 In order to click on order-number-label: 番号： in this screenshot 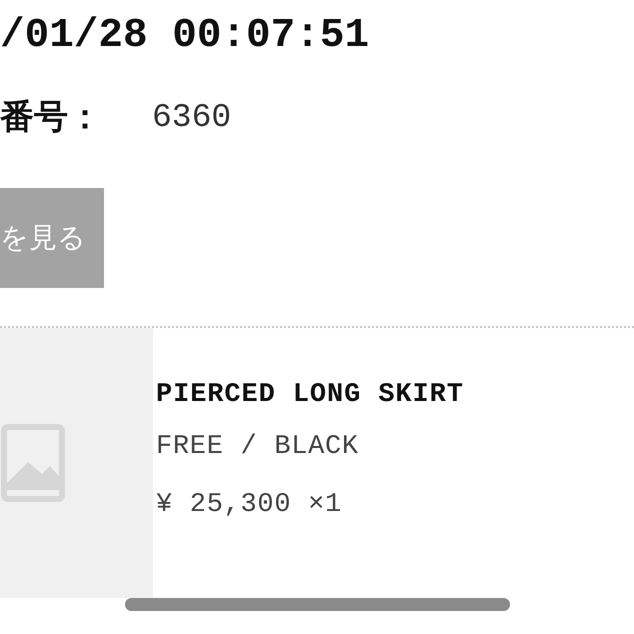, I will do `click(51, 117)`.